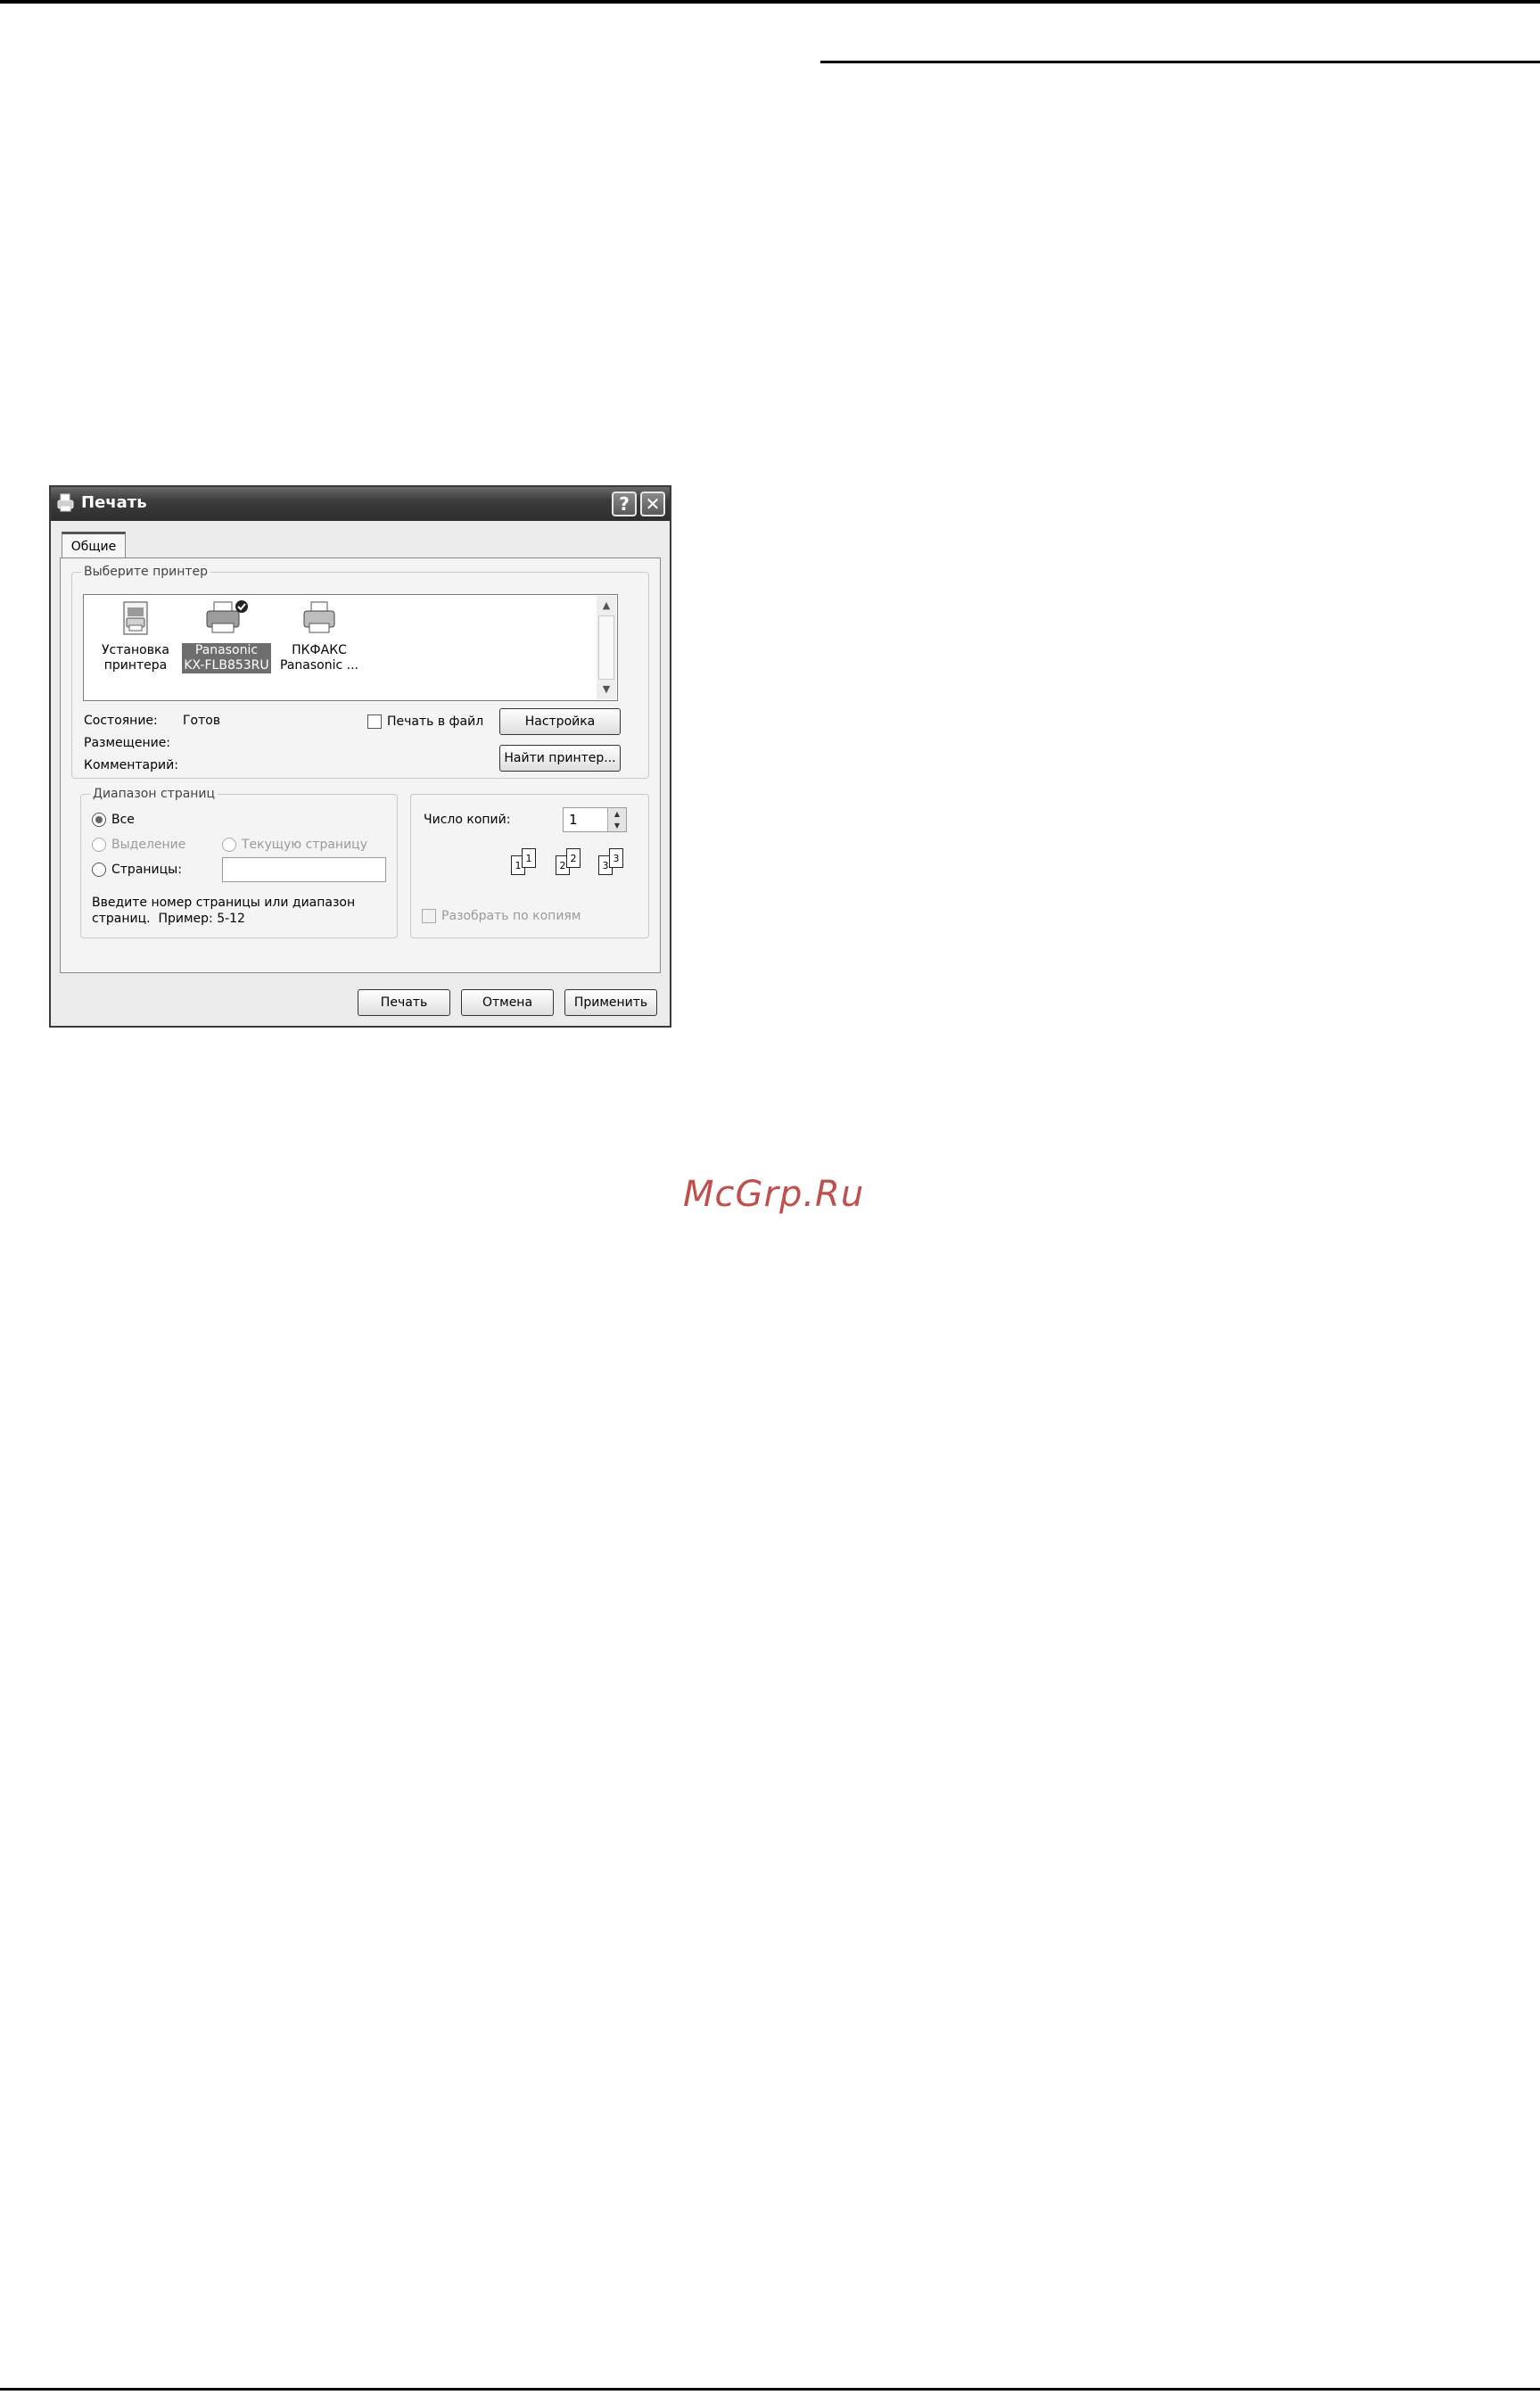 This screenshot has width=1540, height=2395. I want to click on page-icon: 3, so click(616, 858).